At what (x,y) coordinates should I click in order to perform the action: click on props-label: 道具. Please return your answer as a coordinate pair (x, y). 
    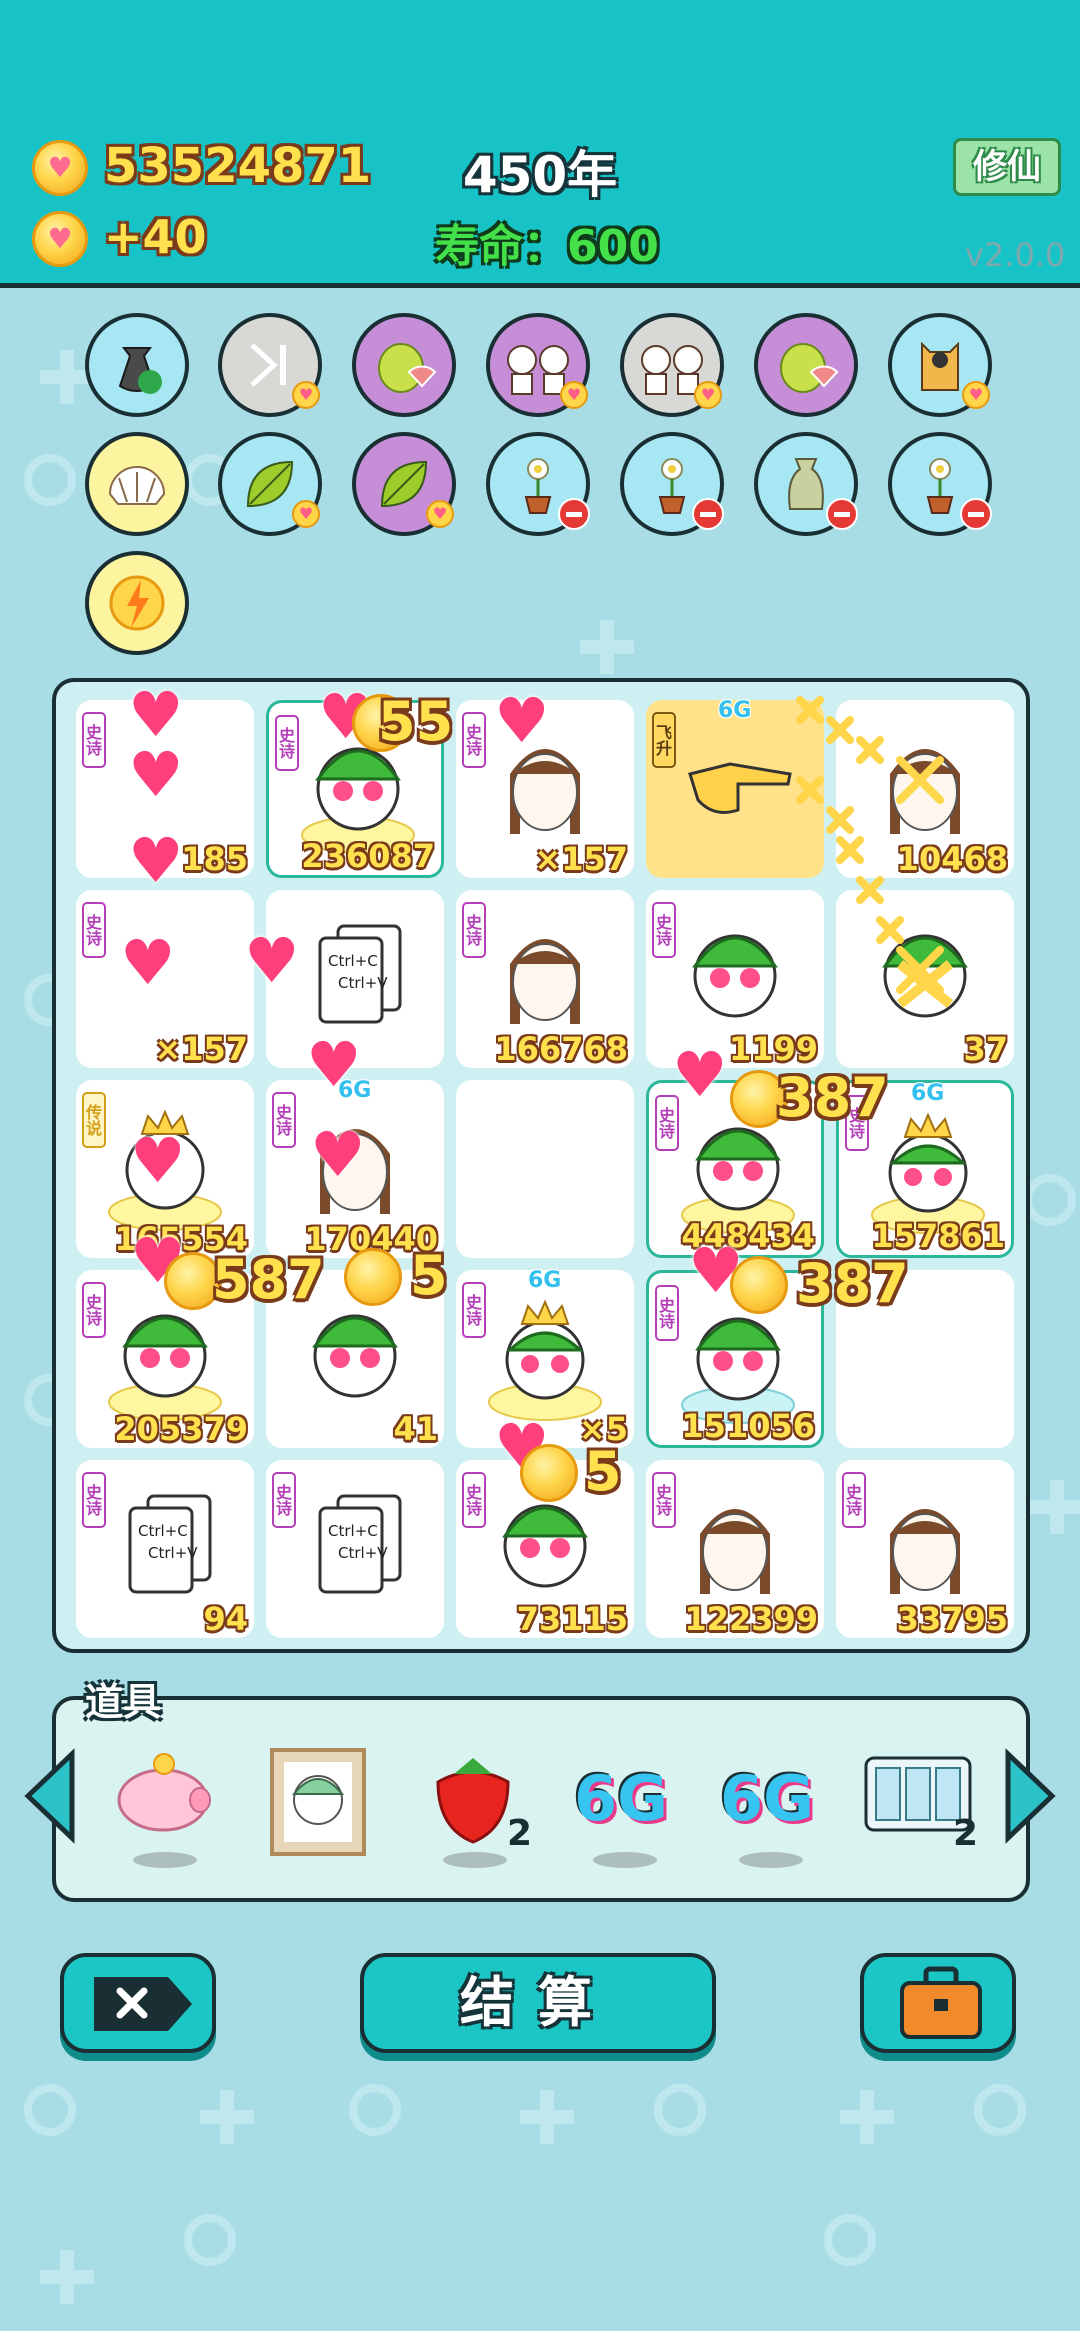
    Looking at the image, I should click on (123, 1702).